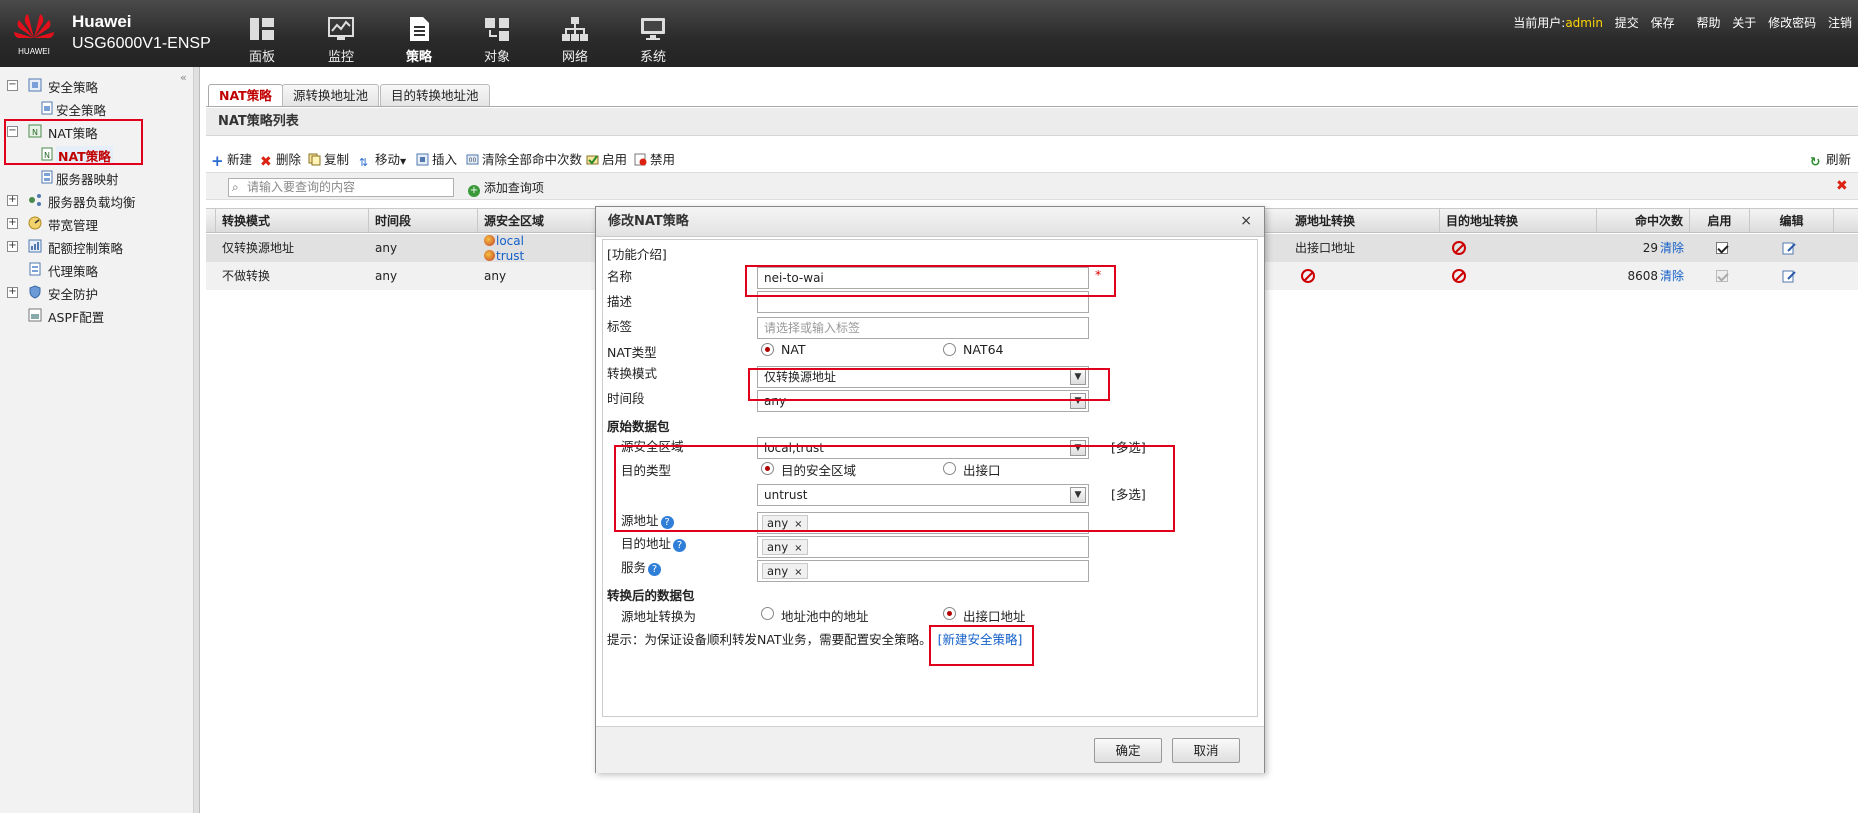 The height and width of the screenshot is (813, 1858). Describe the element at coordinates (654, 160) in the screenshot. I see `disable-button: 禁用` at that location.